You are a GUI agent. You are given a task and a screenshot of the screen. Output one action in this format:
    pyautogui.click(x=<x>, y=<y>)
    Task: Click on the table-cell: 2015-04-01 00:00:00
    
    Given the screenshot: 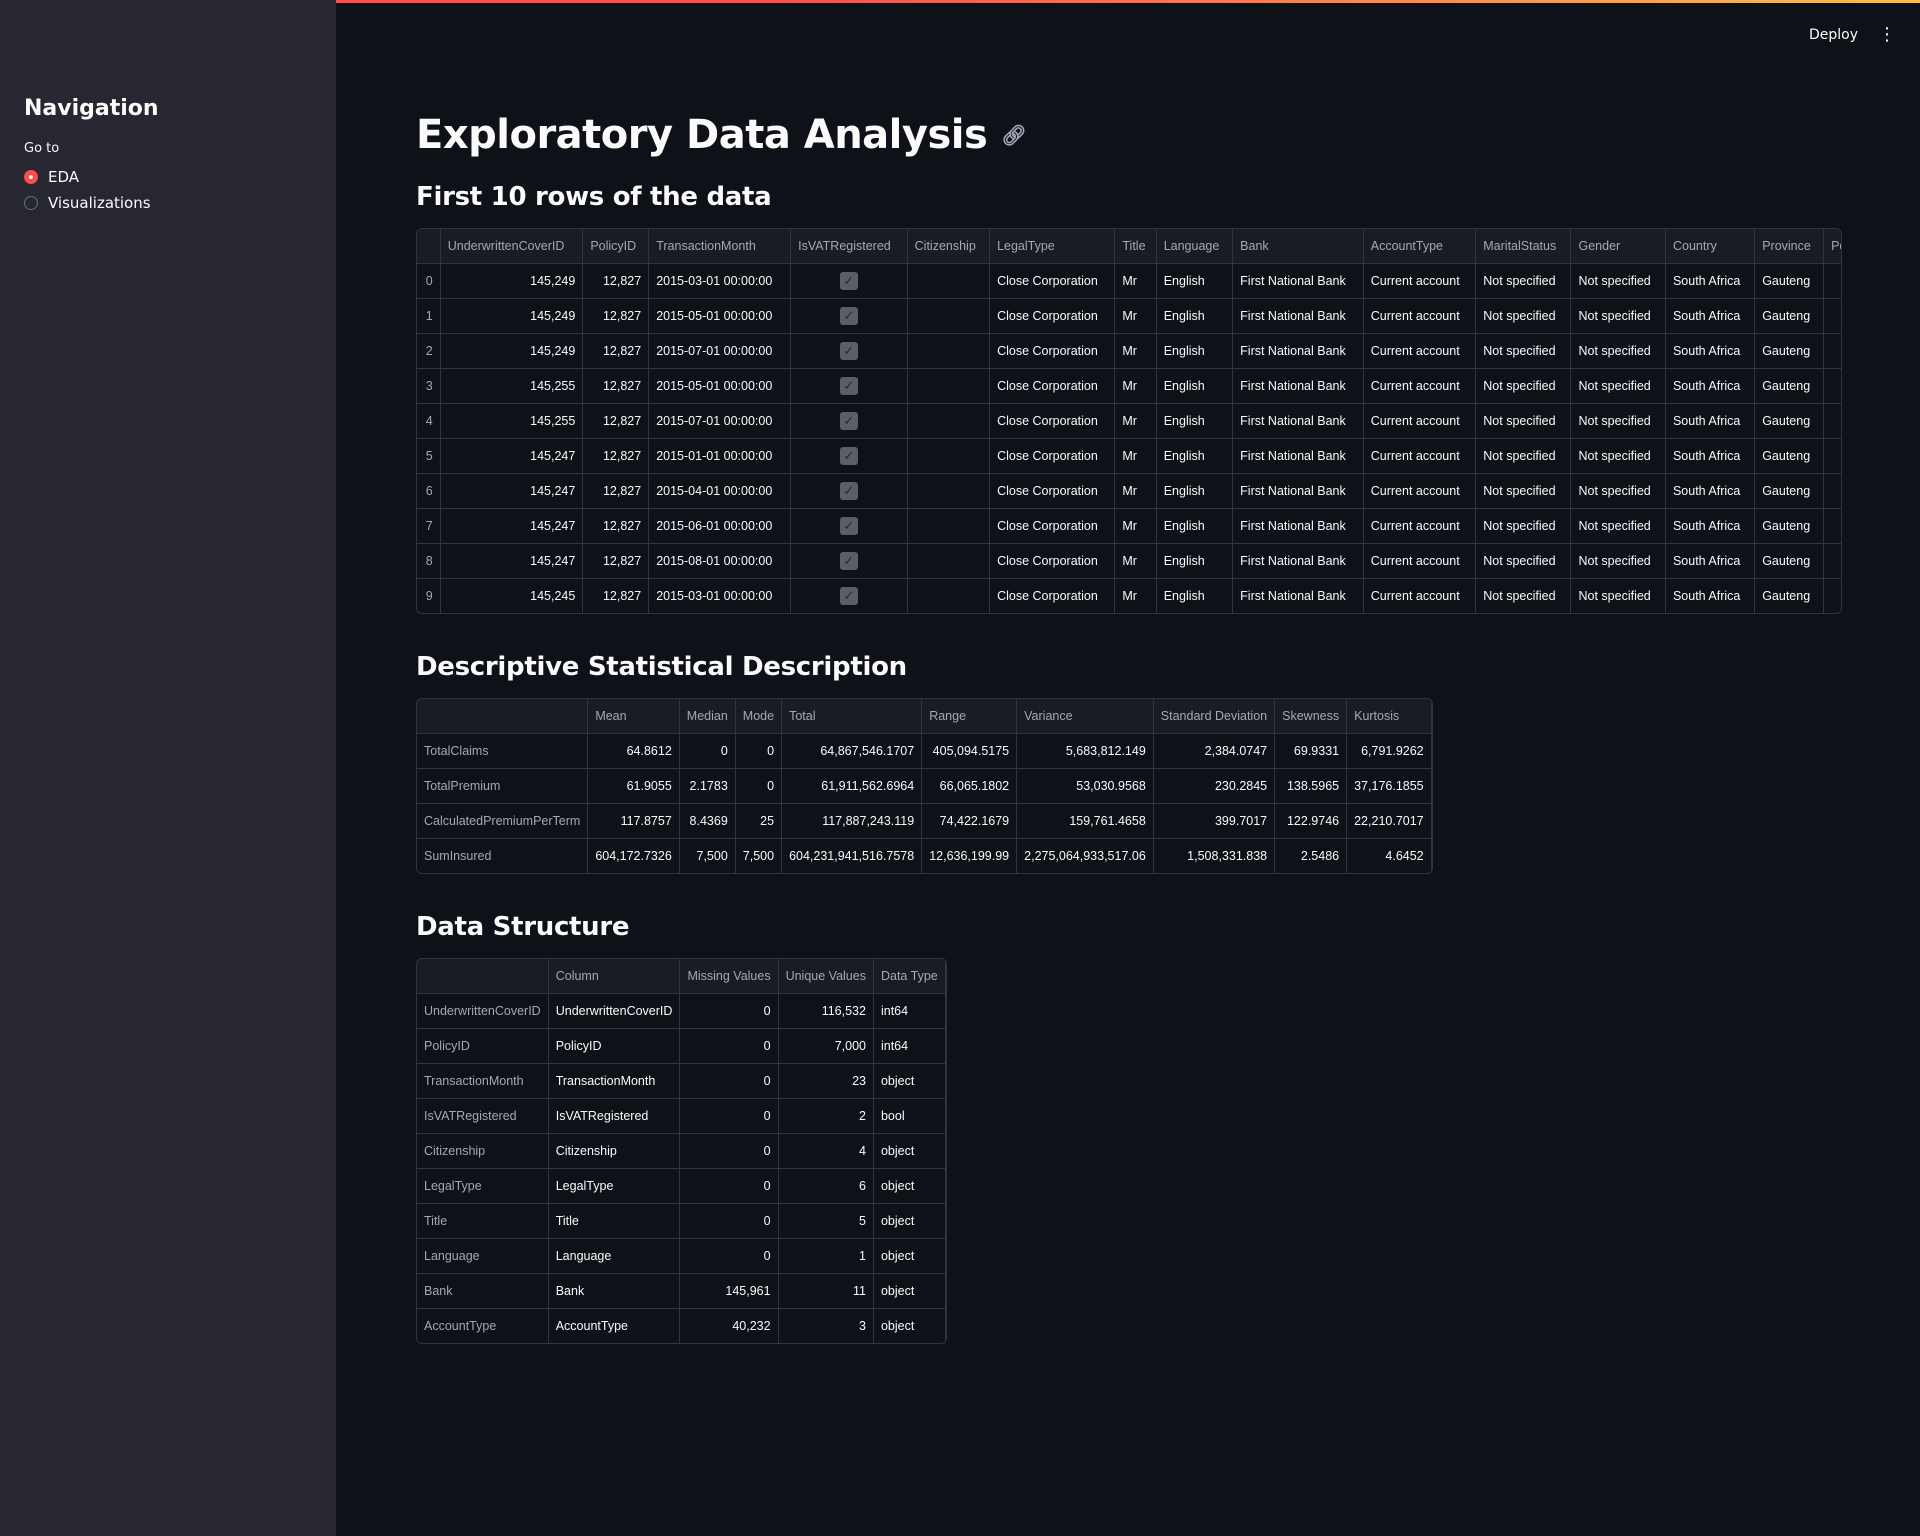 What is the action you would take?
    pyautogui.click(x=720, y=491)
    